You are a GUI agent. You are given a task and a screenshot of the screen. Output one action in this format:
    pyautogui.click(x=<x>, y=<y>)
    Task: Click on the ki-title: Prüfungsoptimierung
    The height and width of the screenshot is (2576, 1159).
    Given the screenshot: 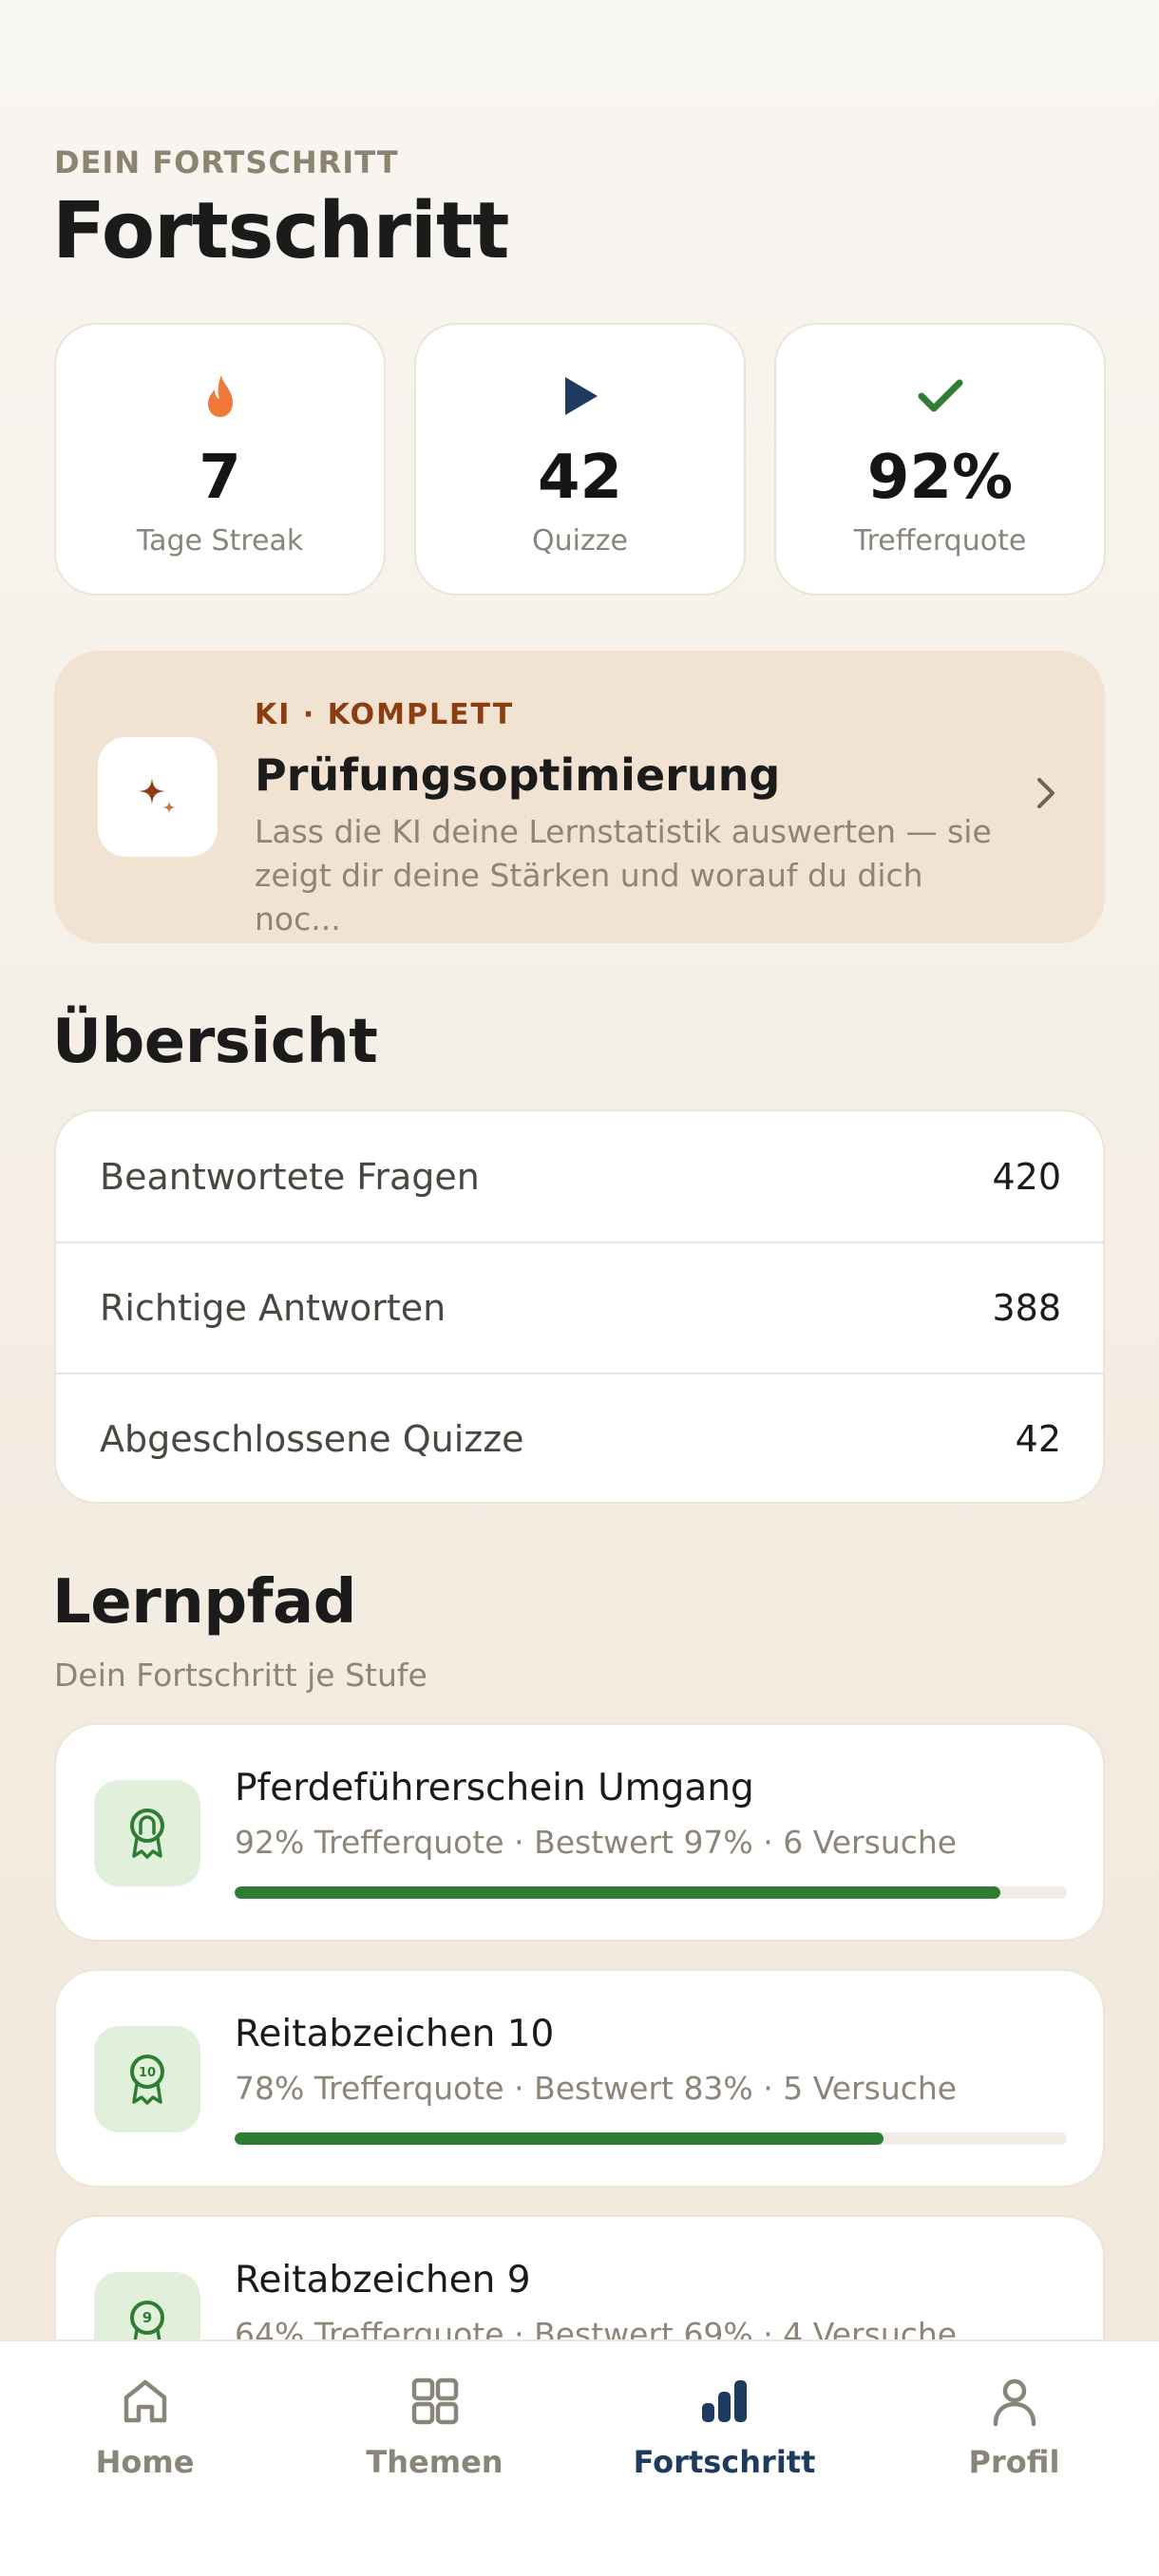 What is the action you would take?
    pyautogui.click(x=518, y=775)
    